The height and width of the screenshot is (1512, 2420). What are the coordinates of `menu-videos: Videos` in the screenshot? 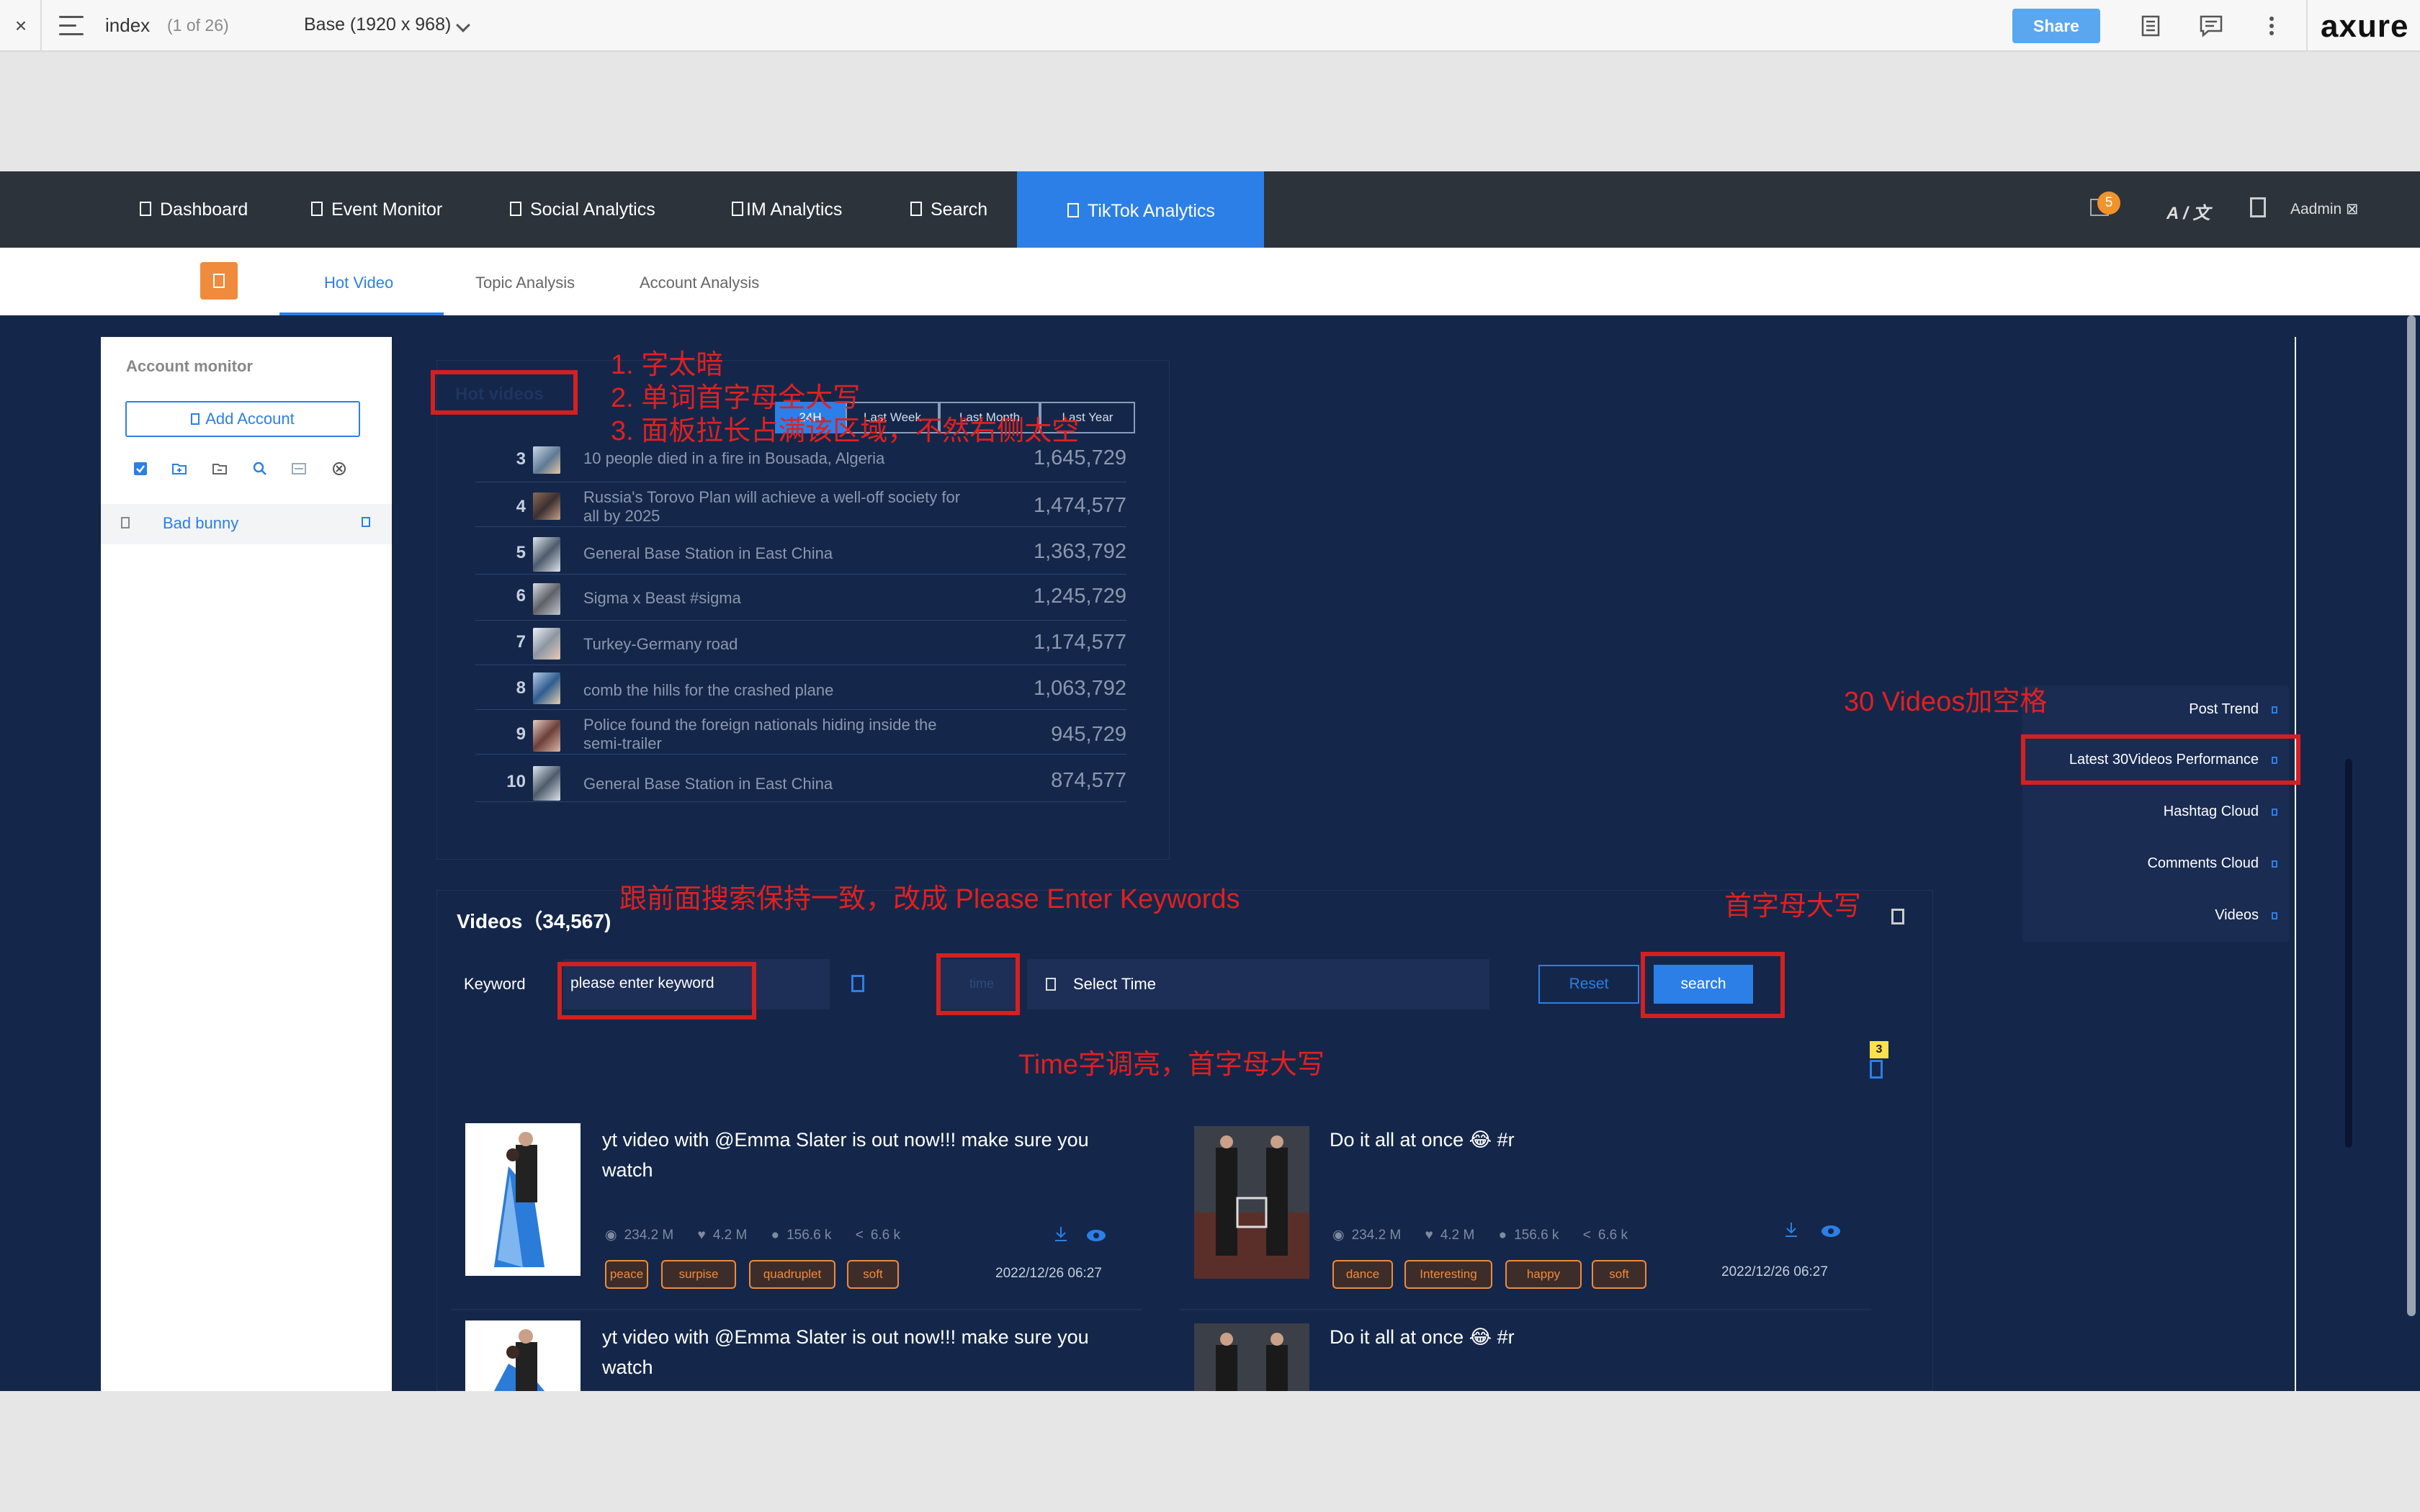 It's located at (2149, 915).